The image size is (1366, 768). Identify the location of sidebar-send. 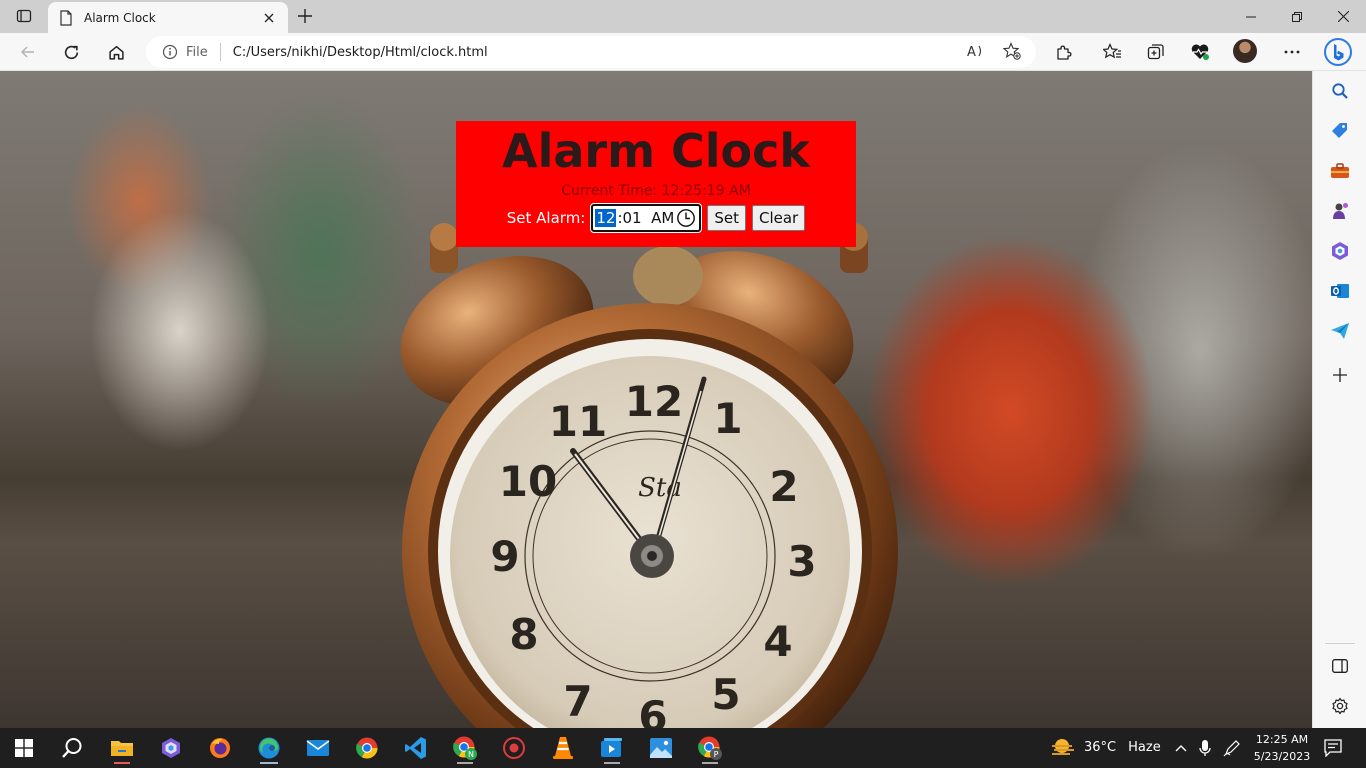
(1340, 331).